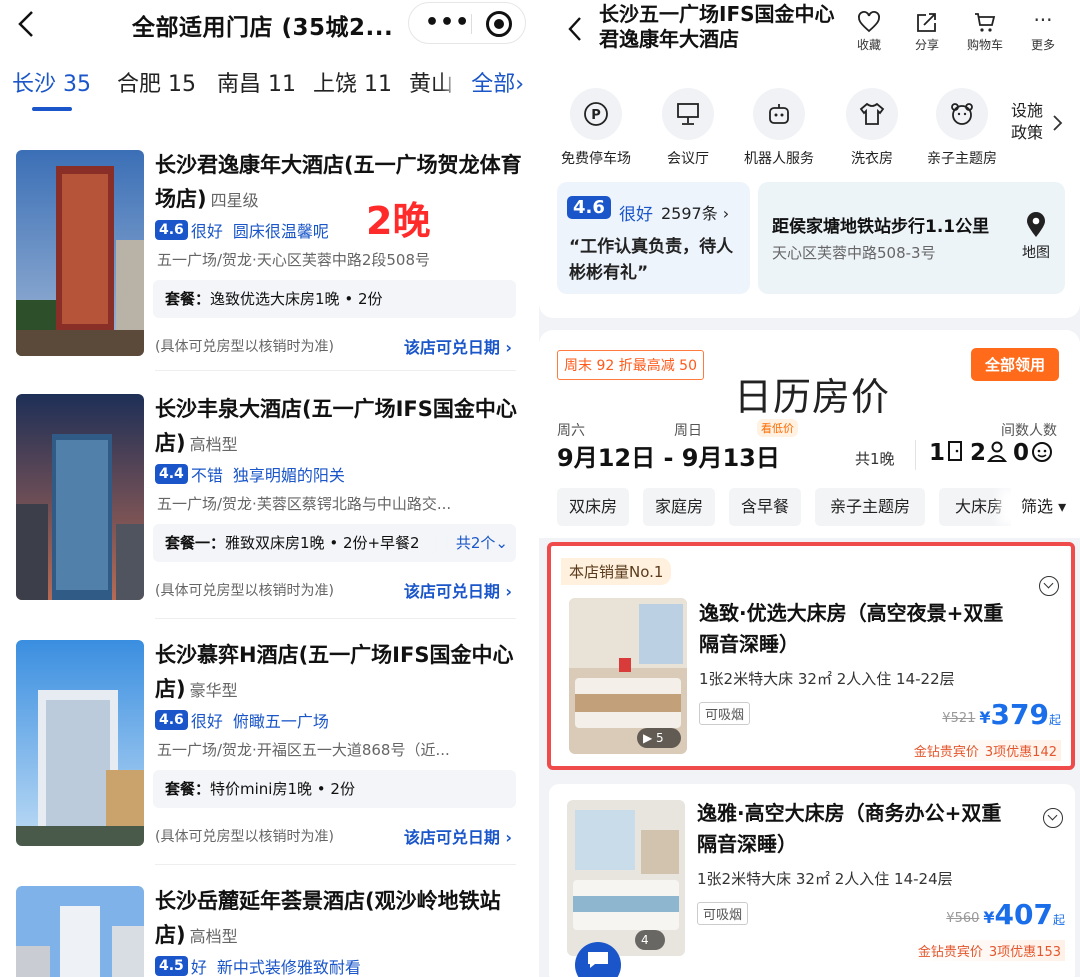  Describe the element at coordinates (598, 959) in the screenshot. I see `chat-button` at that location.